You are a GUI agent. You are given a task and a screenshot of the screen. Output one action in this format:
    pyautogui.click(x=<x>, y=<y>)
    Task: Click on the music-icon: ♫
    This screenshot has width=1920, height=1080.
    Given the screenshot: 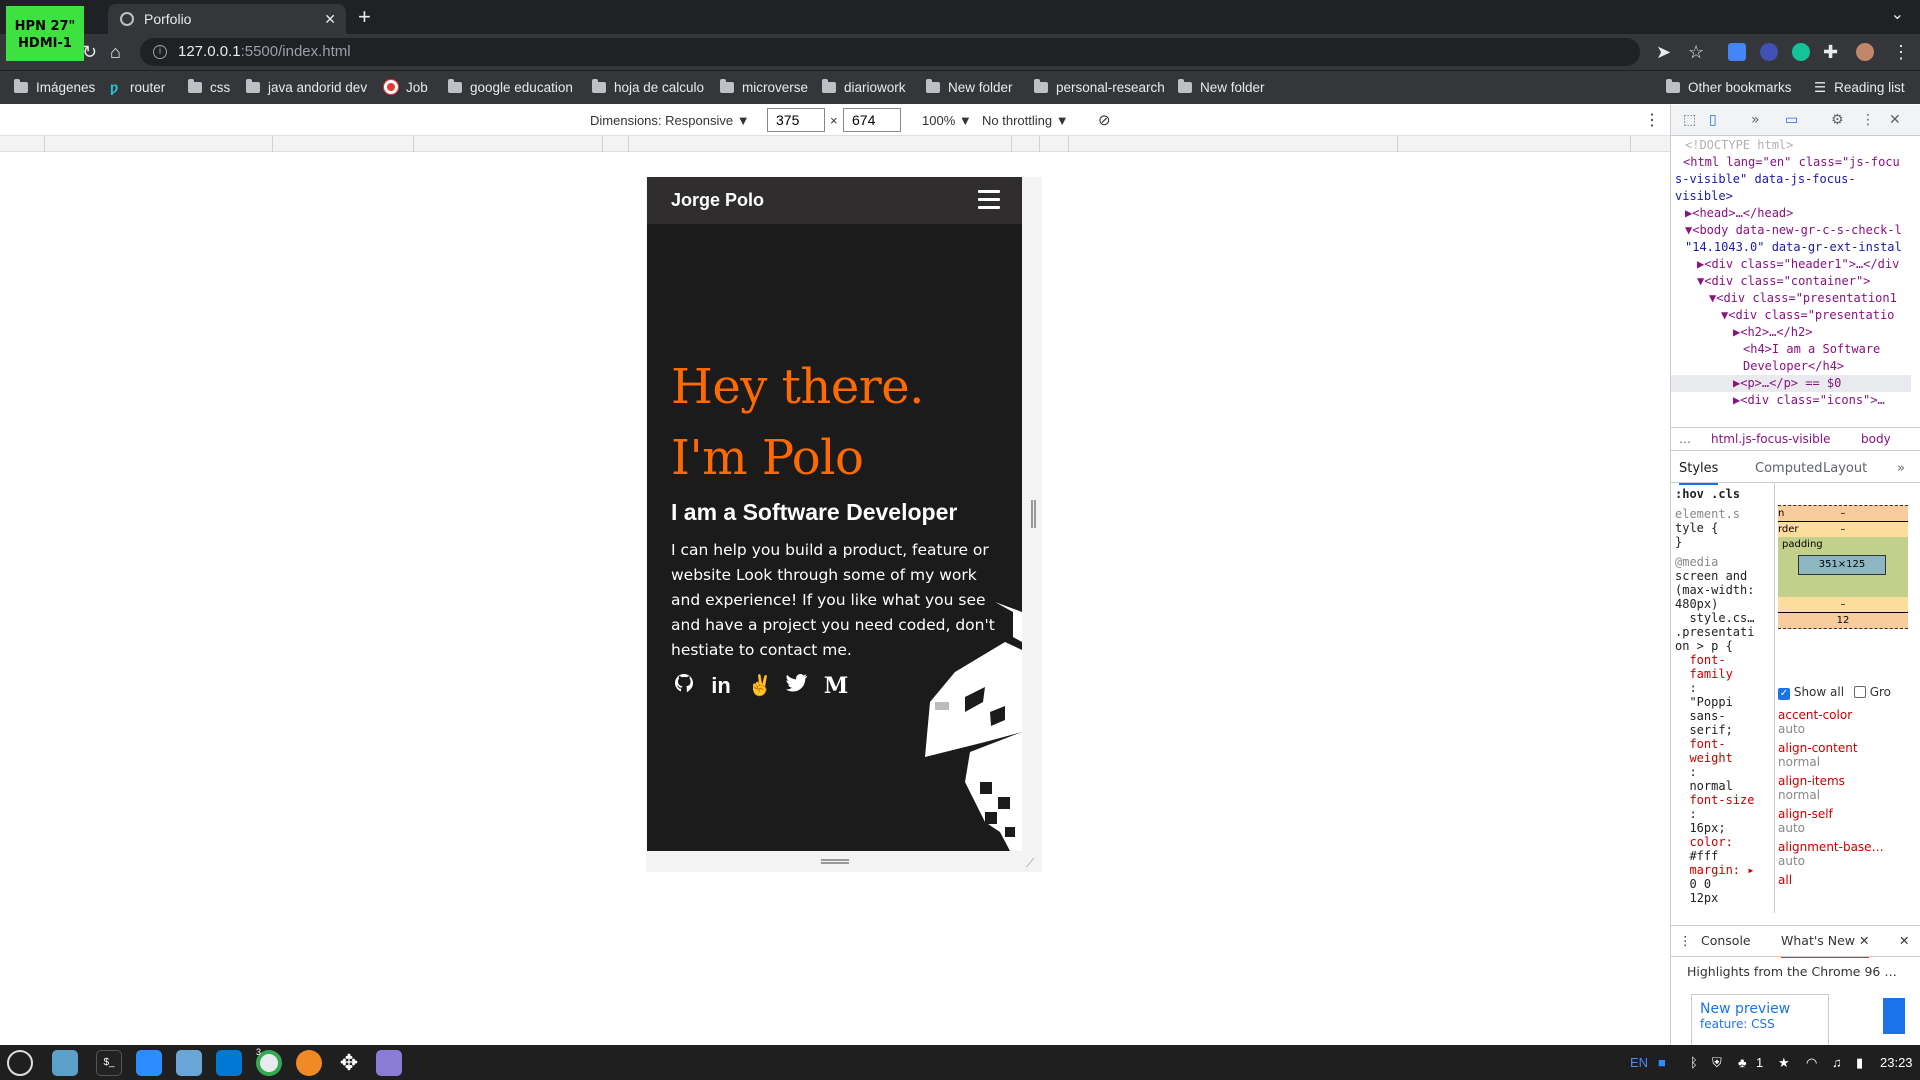 What is the action you would take?
    pyautogui.click(x=1837, y=1062)
    